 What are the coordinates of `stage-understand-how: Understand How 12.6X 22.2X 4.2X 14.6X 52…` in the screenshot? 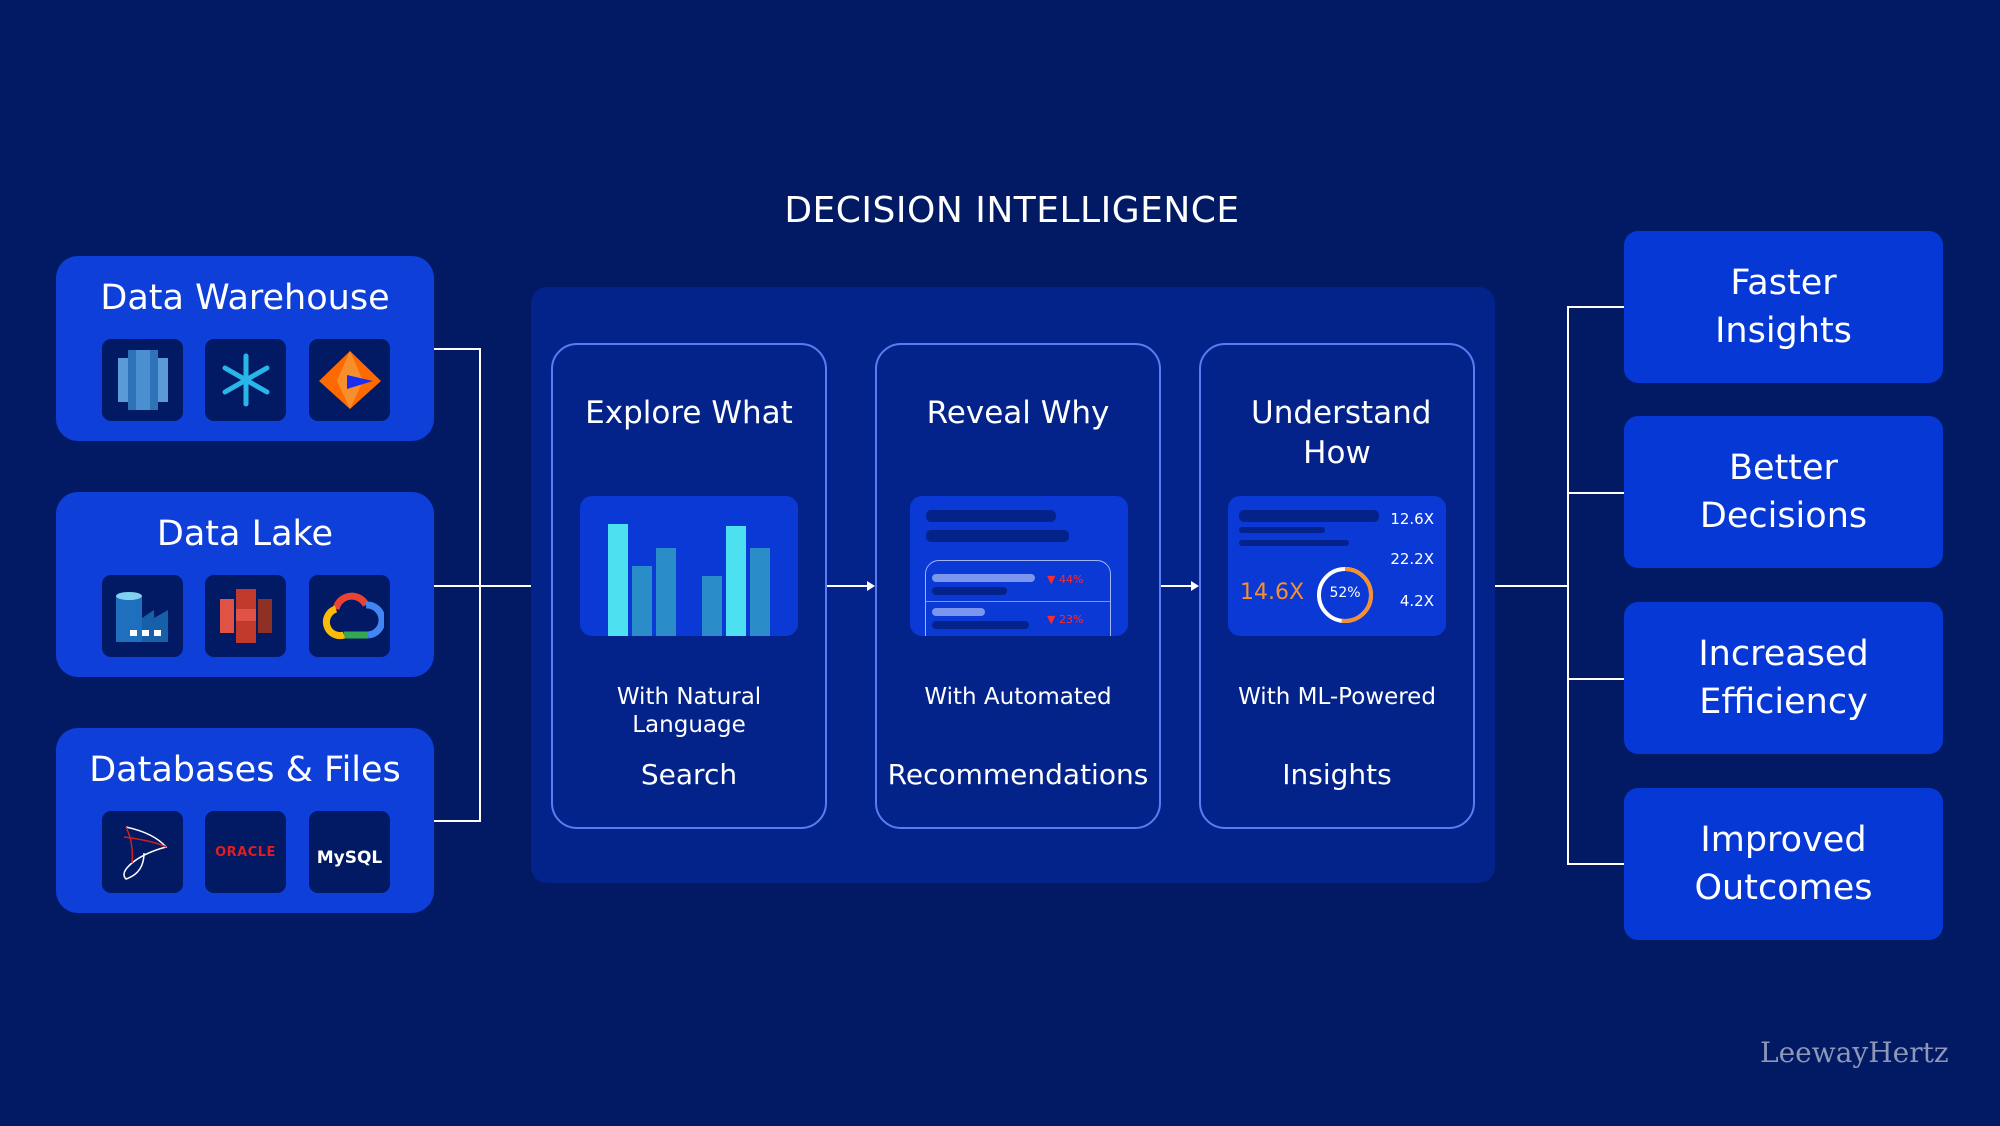 It's located at (1337, 586).